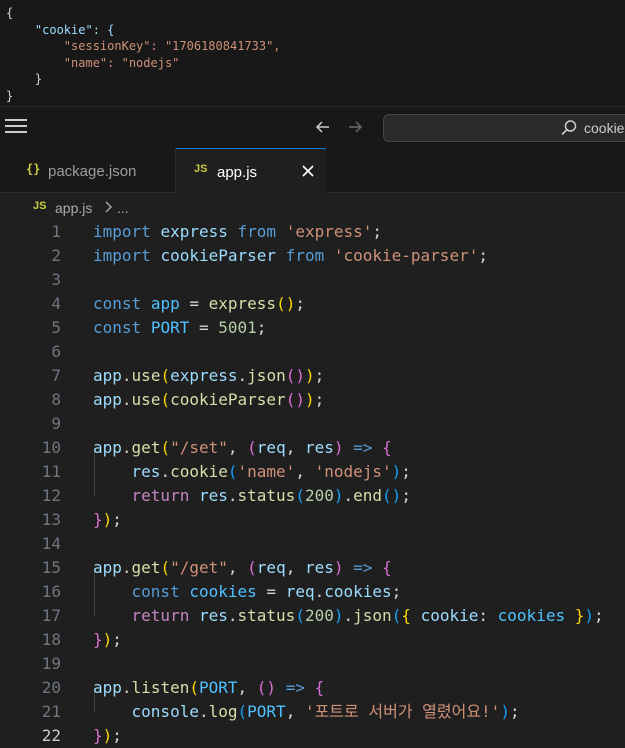 This screenshot has width=625, height=748. What do you see at coordinates (312, 544) in the screenshot?
I see `code-line: 14` at bounding box center [312, 544].